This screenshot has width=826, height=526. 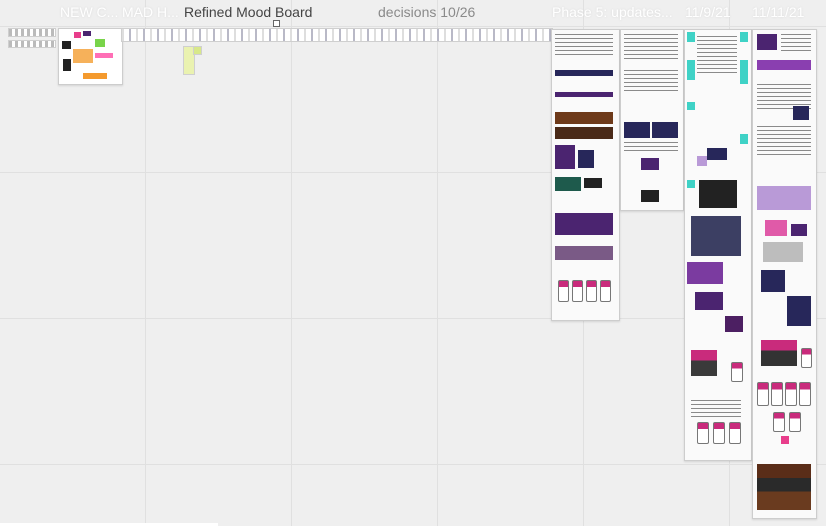 What do you see at coordinates (426, 12) in the screenshot?
I see `frame-label-decisions: decisions 10/26` at bounding box center [426, 12].